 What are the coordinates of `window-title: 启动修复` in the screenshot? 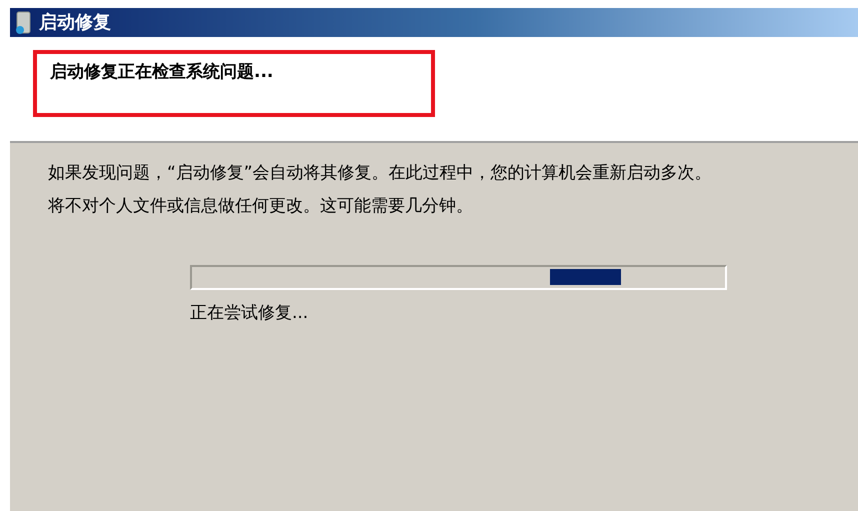 It's located at (75, 23).